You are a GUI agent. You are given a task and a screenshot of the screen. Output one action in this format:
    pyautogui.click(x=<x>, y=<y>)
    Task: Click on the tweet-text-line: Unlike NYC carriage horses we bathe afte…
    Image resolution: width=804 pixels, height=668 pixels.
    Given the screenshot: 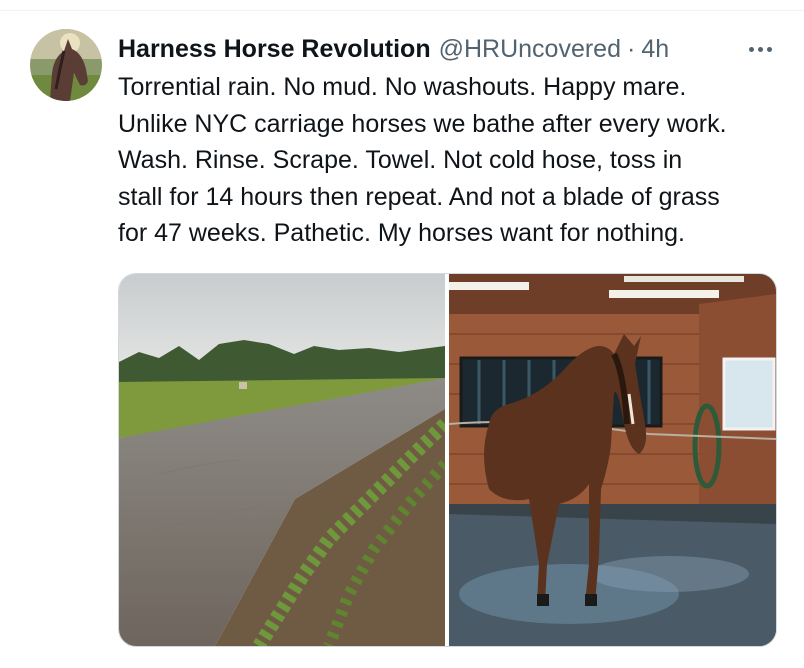 What is the action you would take?
    pyautogui.click(x=422, y=123)
    